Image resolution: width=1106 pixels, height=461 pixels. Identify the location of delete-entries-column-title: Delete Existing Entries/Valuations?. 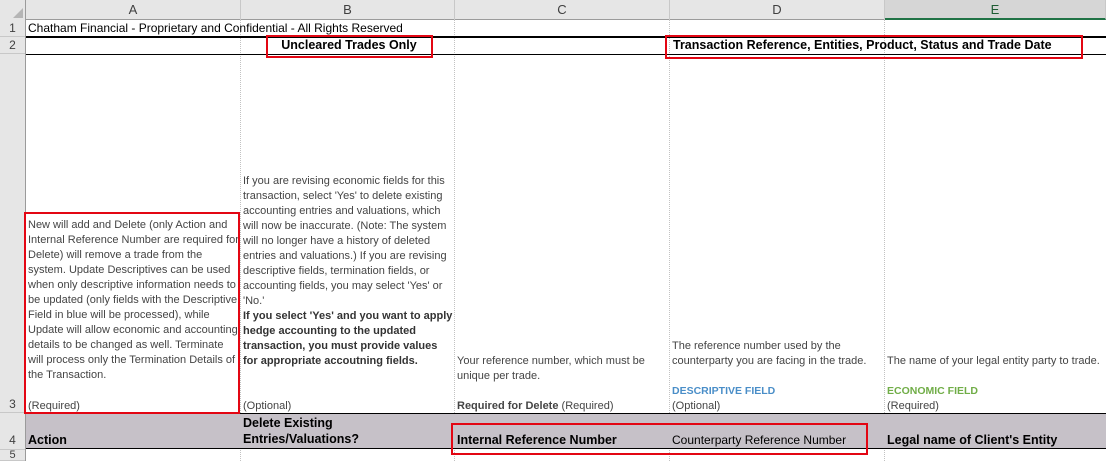
(345, 431).